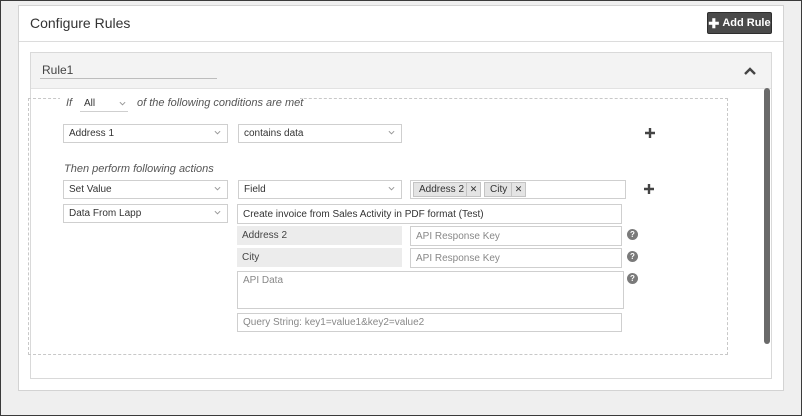 Image resolution: width=802 pixels, height=416 pixels. What do you see at coordinates (430, 290) in the screenshot?
I see `api-data-textarea` at bounding box center [430, 290].